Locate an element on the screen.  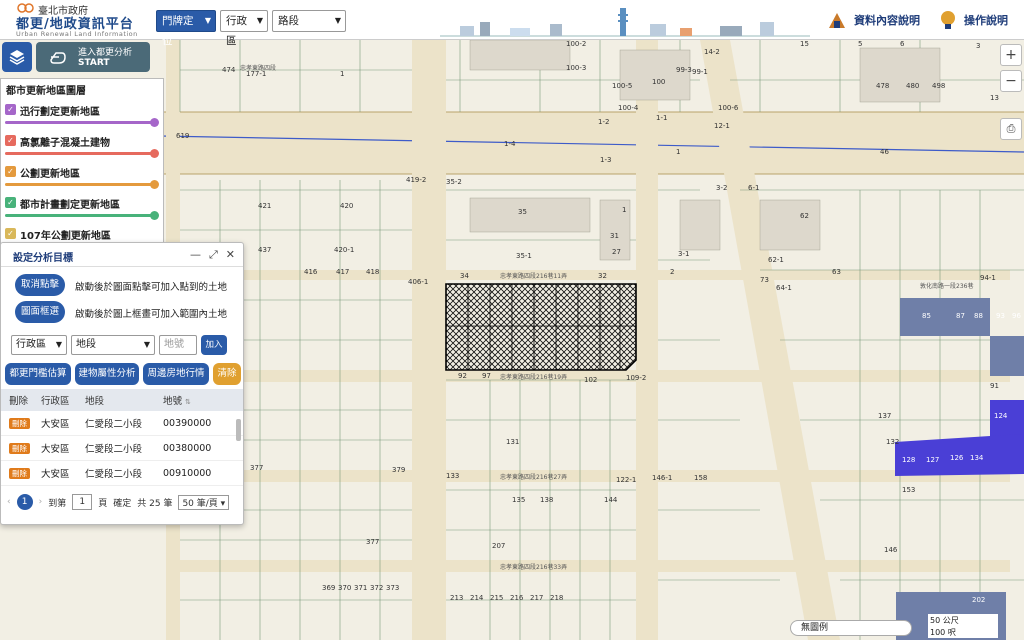
dialog-district-value: 行政區 is located at coordinates (31, 344).